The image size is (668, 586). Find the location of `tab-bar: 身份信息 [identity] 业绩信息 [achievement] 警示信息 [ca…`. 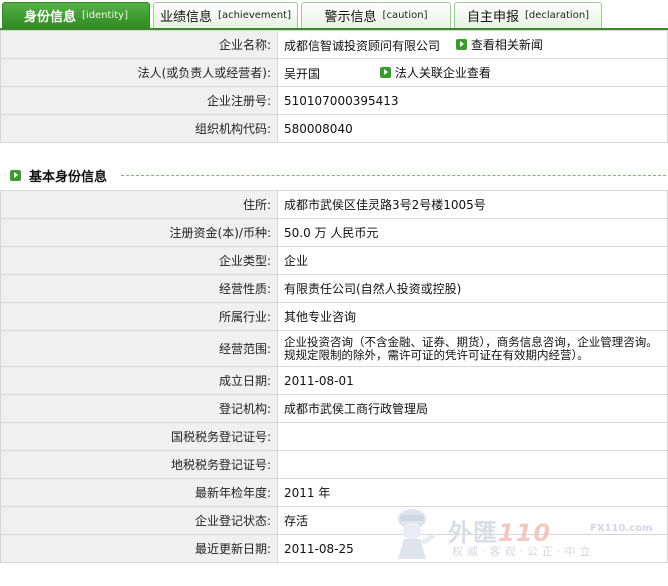

tab-bar: 身份信息 [identity] 业绩信息 [achievement] 警示信息 [ca… is located at coordinates (334, 15).